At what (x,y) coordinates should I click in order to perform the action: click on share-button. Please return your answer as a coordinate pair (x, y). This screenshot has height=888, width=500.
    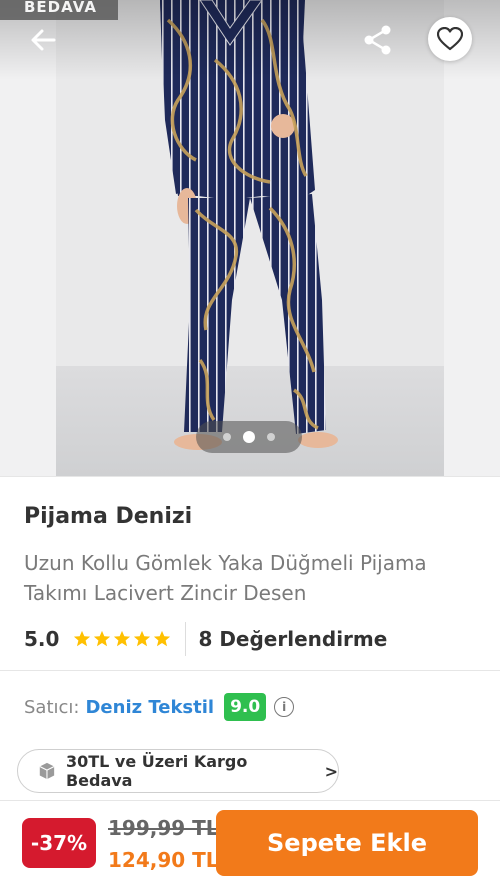
    Looking at the image, I should click on (378, 40).